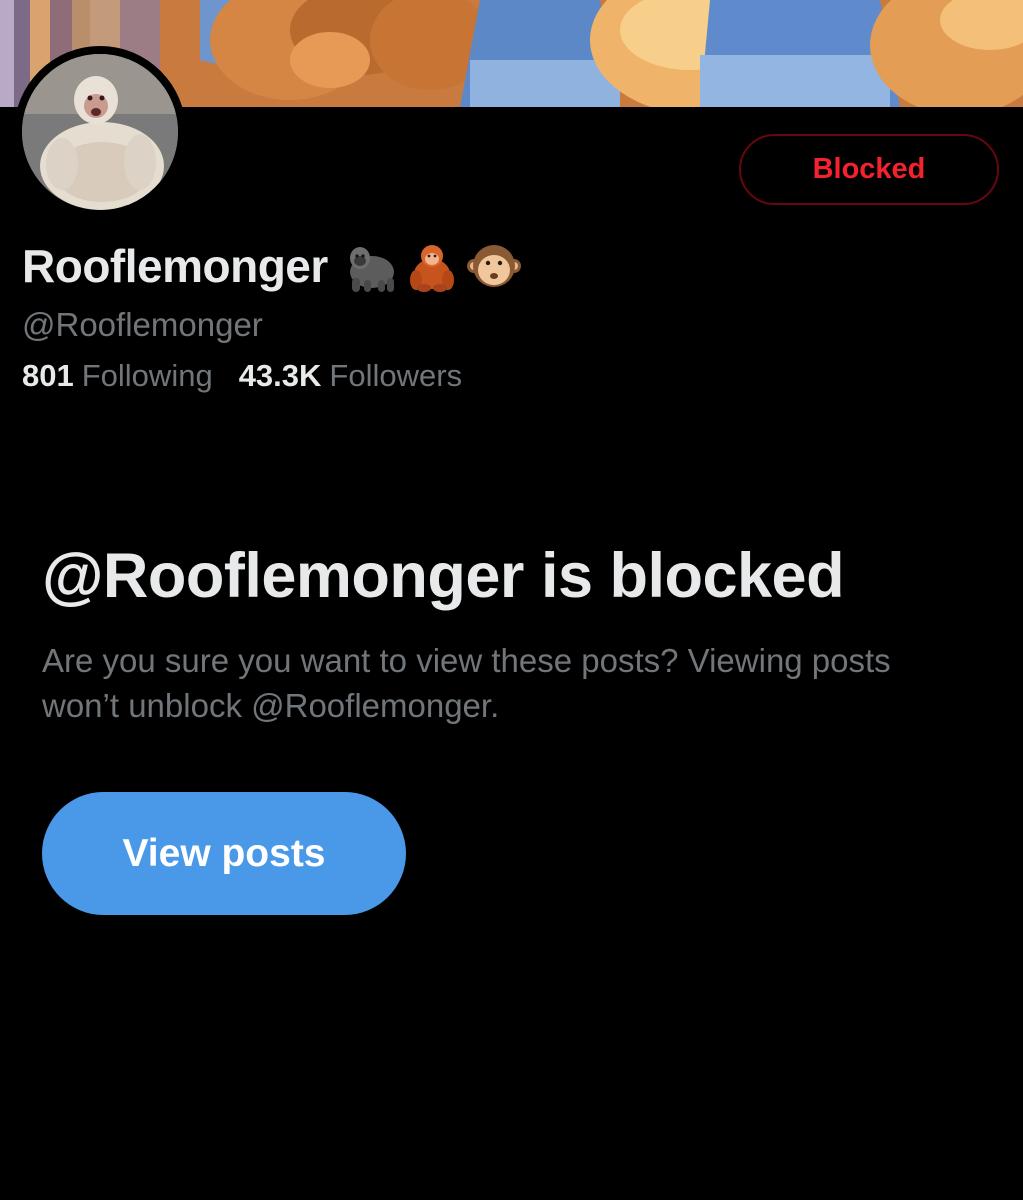 This screenshot has height=1200, width=1023. I want to click on orangutan-emoji-icon, so click(431, 268).